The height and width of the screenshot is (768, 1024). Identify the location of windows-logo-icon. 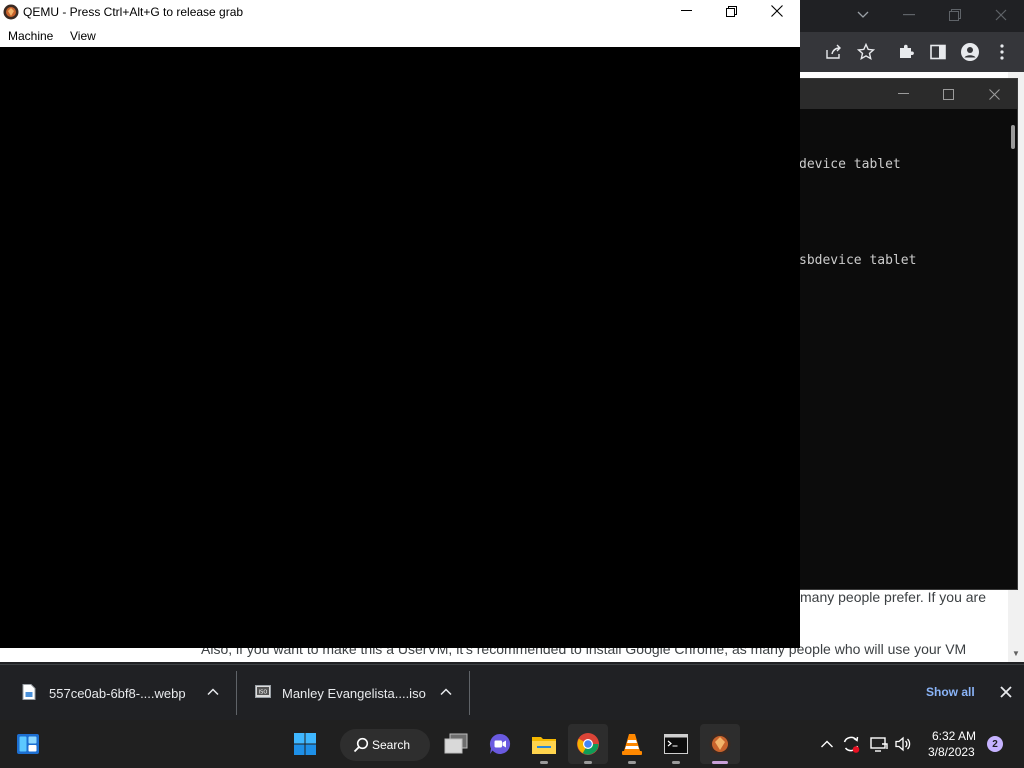
(305, 744).